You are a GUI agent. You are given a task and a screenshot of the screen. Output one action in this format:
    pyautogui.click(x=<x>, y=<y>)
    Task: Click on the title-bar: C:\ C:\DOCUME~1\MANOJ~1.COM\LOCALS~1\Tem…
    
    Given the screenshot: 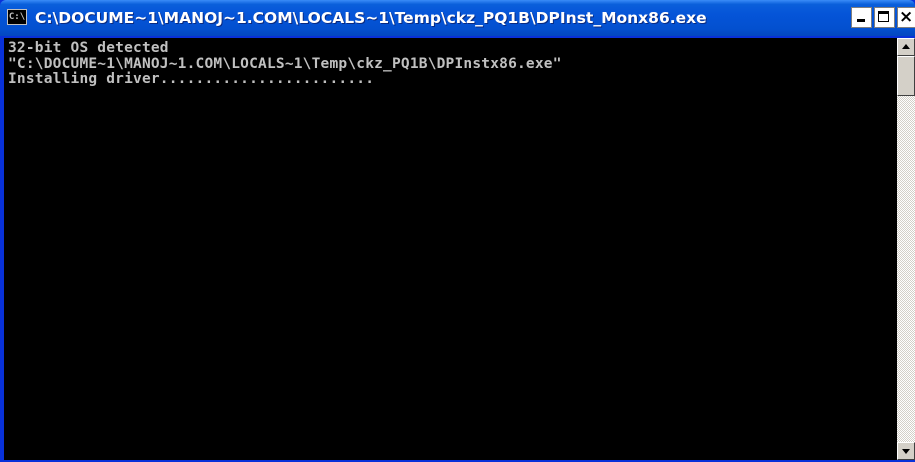 What is the action you would take?
    pyautogui.click(x=457, y=18)
    